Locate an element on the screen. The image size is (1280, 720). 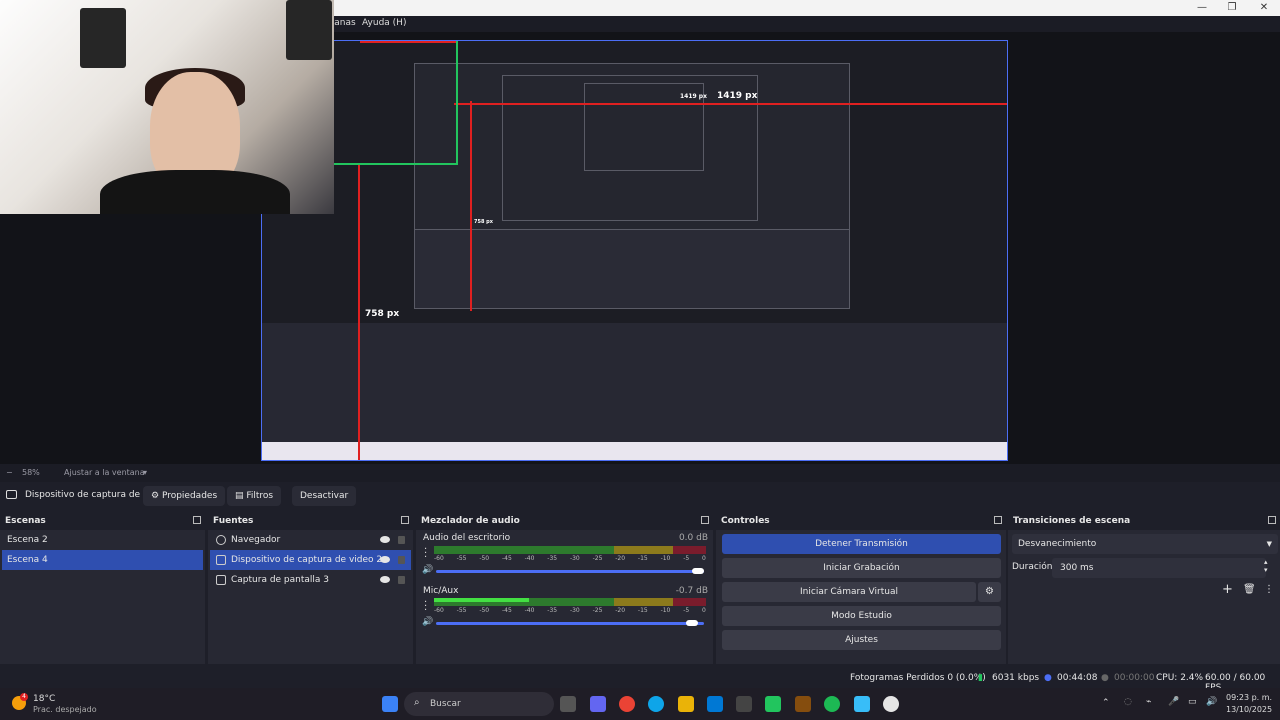
person-body is located at coordinates (195, 192).